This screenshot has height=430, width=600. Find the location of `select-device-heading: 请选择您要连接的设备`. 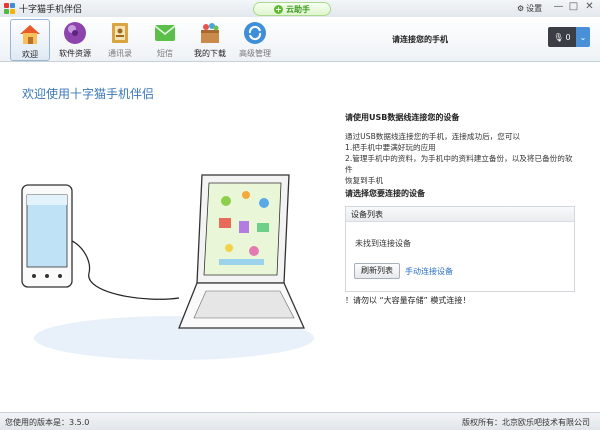

select-device-heading: 请选择您要连接的设备 is located at coordinates (385, 193).